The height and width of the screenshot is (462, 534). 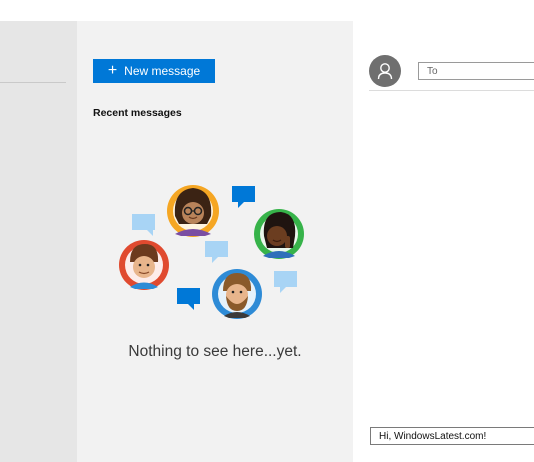 I want to click on to-input, so click(x=476, y=71).